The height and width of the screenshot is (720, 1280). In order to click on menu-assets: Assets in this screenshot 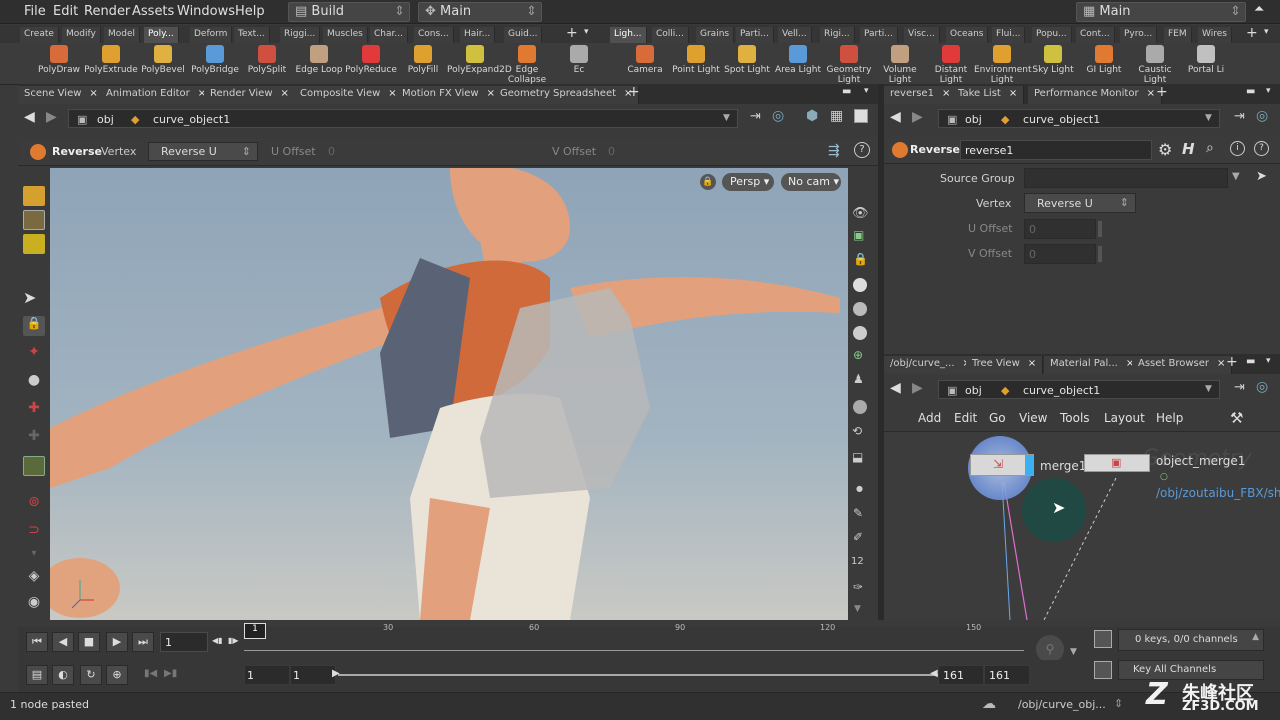, I will do `click(153, 11)`.